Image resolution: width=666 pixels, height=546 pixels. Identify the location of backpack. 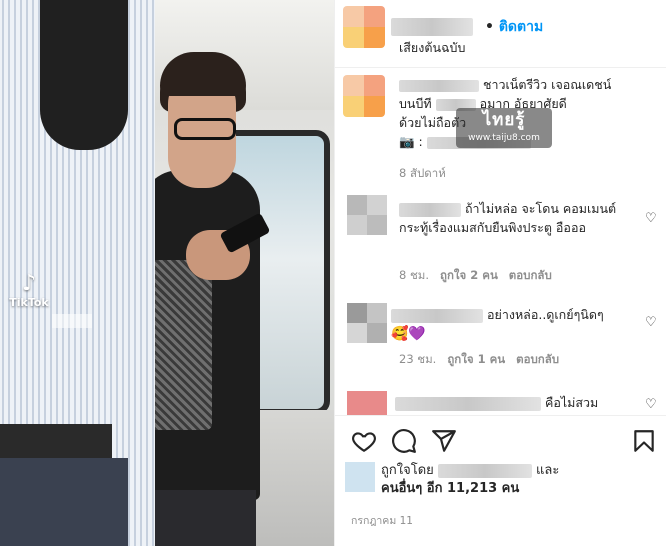
(84, 75).